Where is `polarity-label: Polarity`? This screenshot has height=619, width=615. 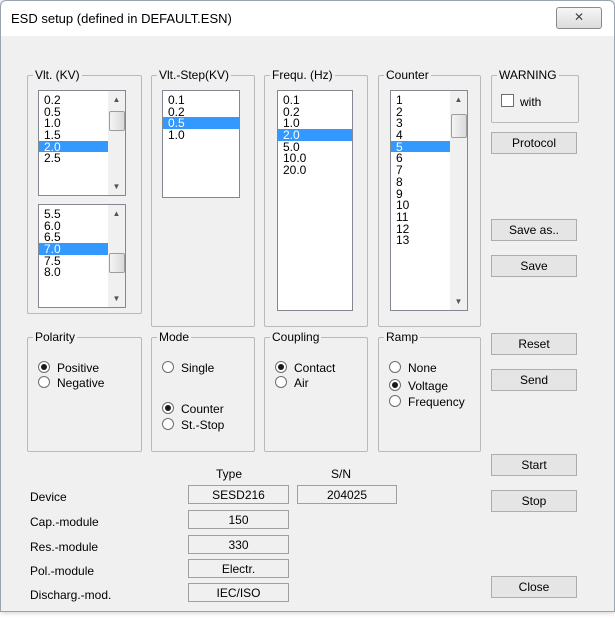 polarity-label: Polarity is located at coordinates (55, 337).